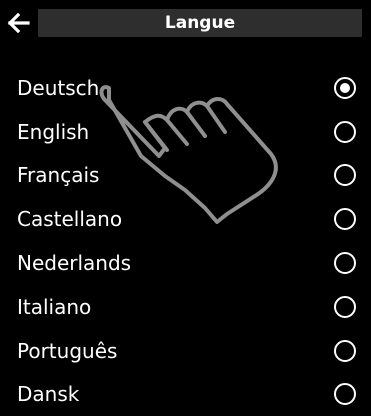  What do you see at coordinates (185, 176) in the screenshot?
I see `language-item-francais: Français` at bounding box center [185, 176].